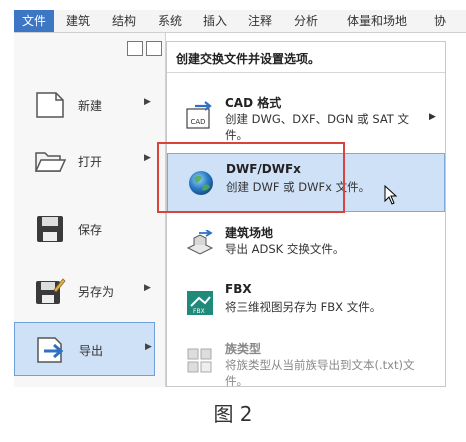 The width and height of the screenshot is (466, 442). I want to click on open-folder-icon, so click(50, 162).